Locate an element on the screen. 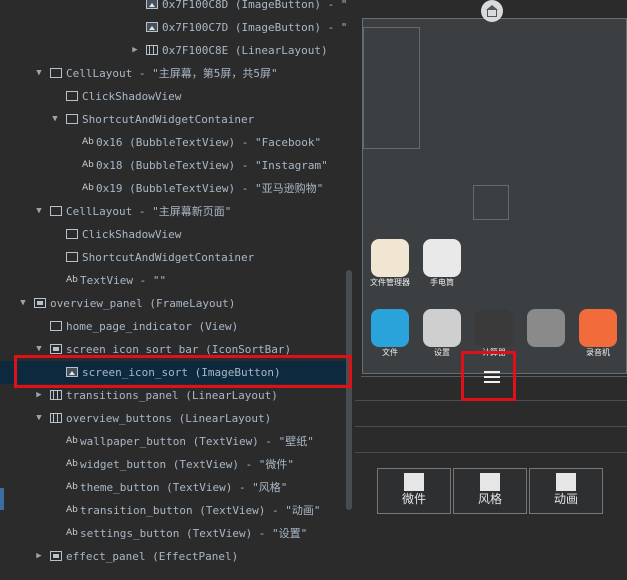  tree-node: home_page_indicator (View) is located at coordinates (173, 326).